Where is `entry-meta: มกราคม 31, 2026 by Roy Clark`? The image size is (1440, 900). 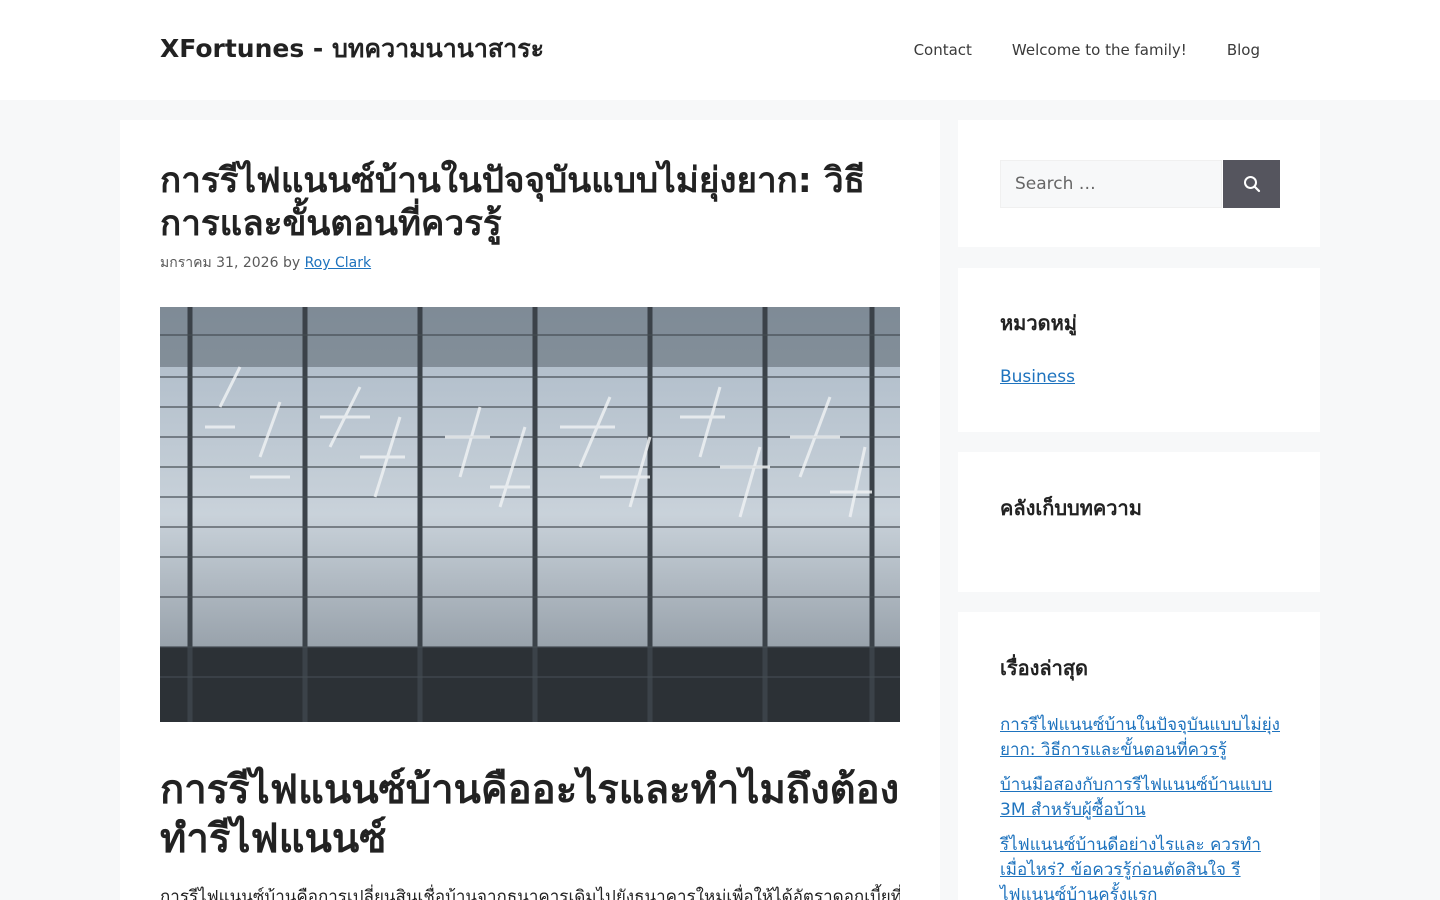
entry-meta: มกราคม 31, 2026 by Roy Clark is located at coordinates (265, 263).